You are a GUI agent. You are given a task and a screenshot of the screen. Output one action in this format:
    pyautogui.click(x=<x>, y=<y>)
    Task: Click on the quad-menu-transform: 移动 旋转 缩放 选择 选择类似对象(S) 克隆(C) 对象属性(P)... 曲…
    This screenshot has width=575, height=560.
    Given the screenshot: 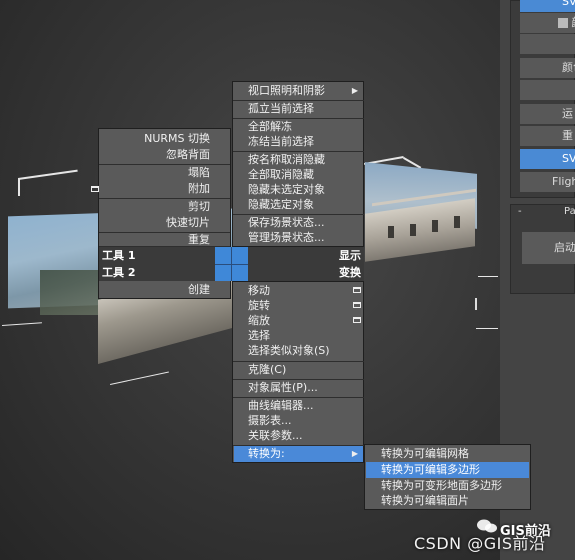 What is the action you would take?
    pyautogui.click(x=298, y=372)
    